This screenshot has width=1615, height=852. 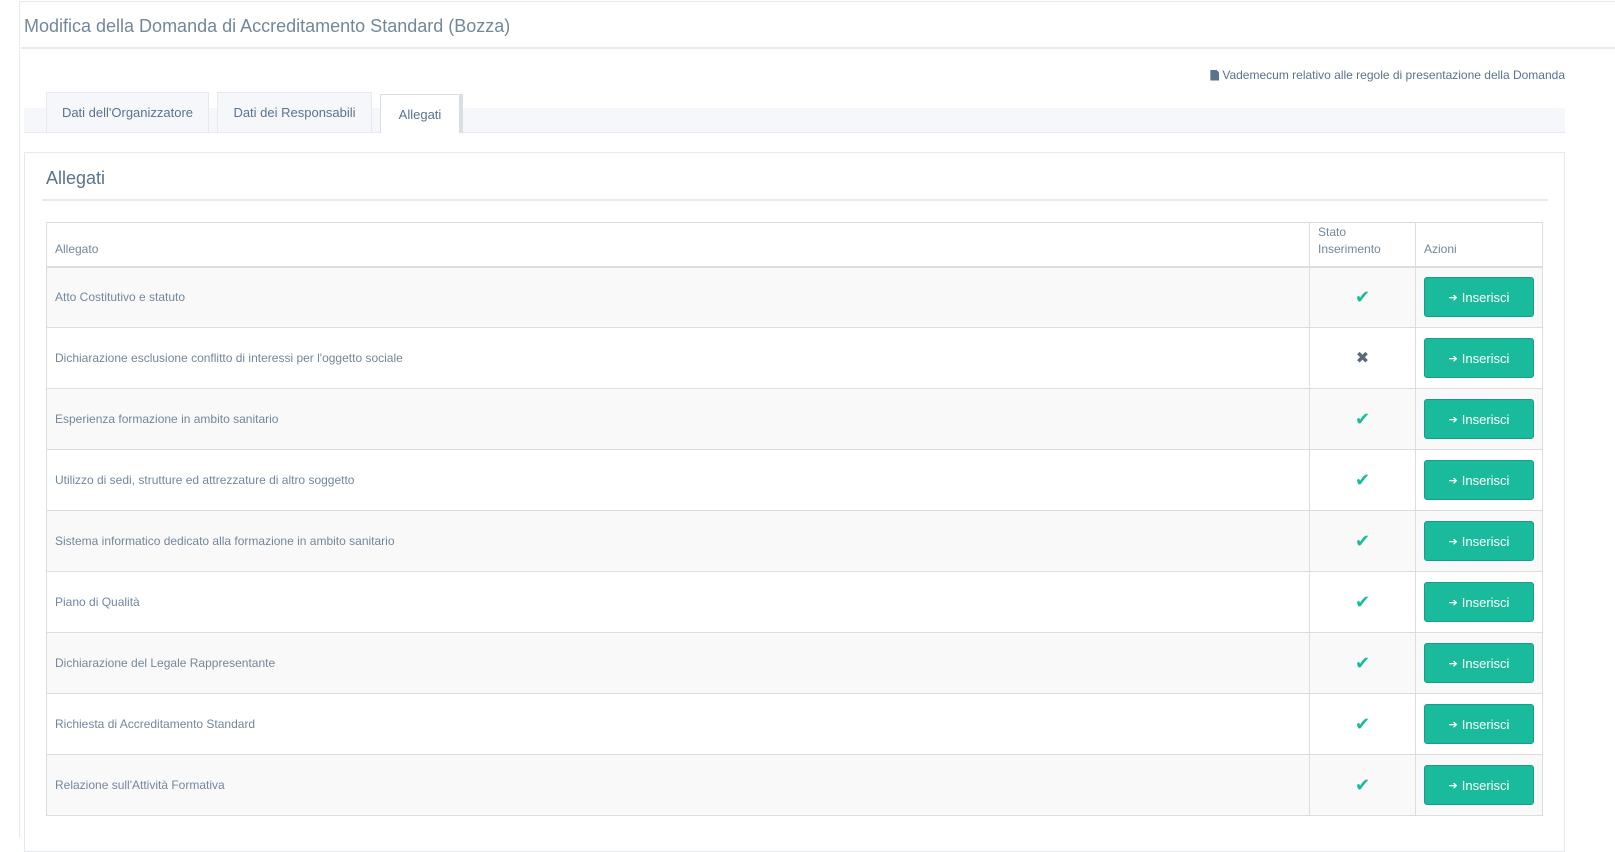 I want to click on tab-label: Allegati, so click(x=420, y=114).